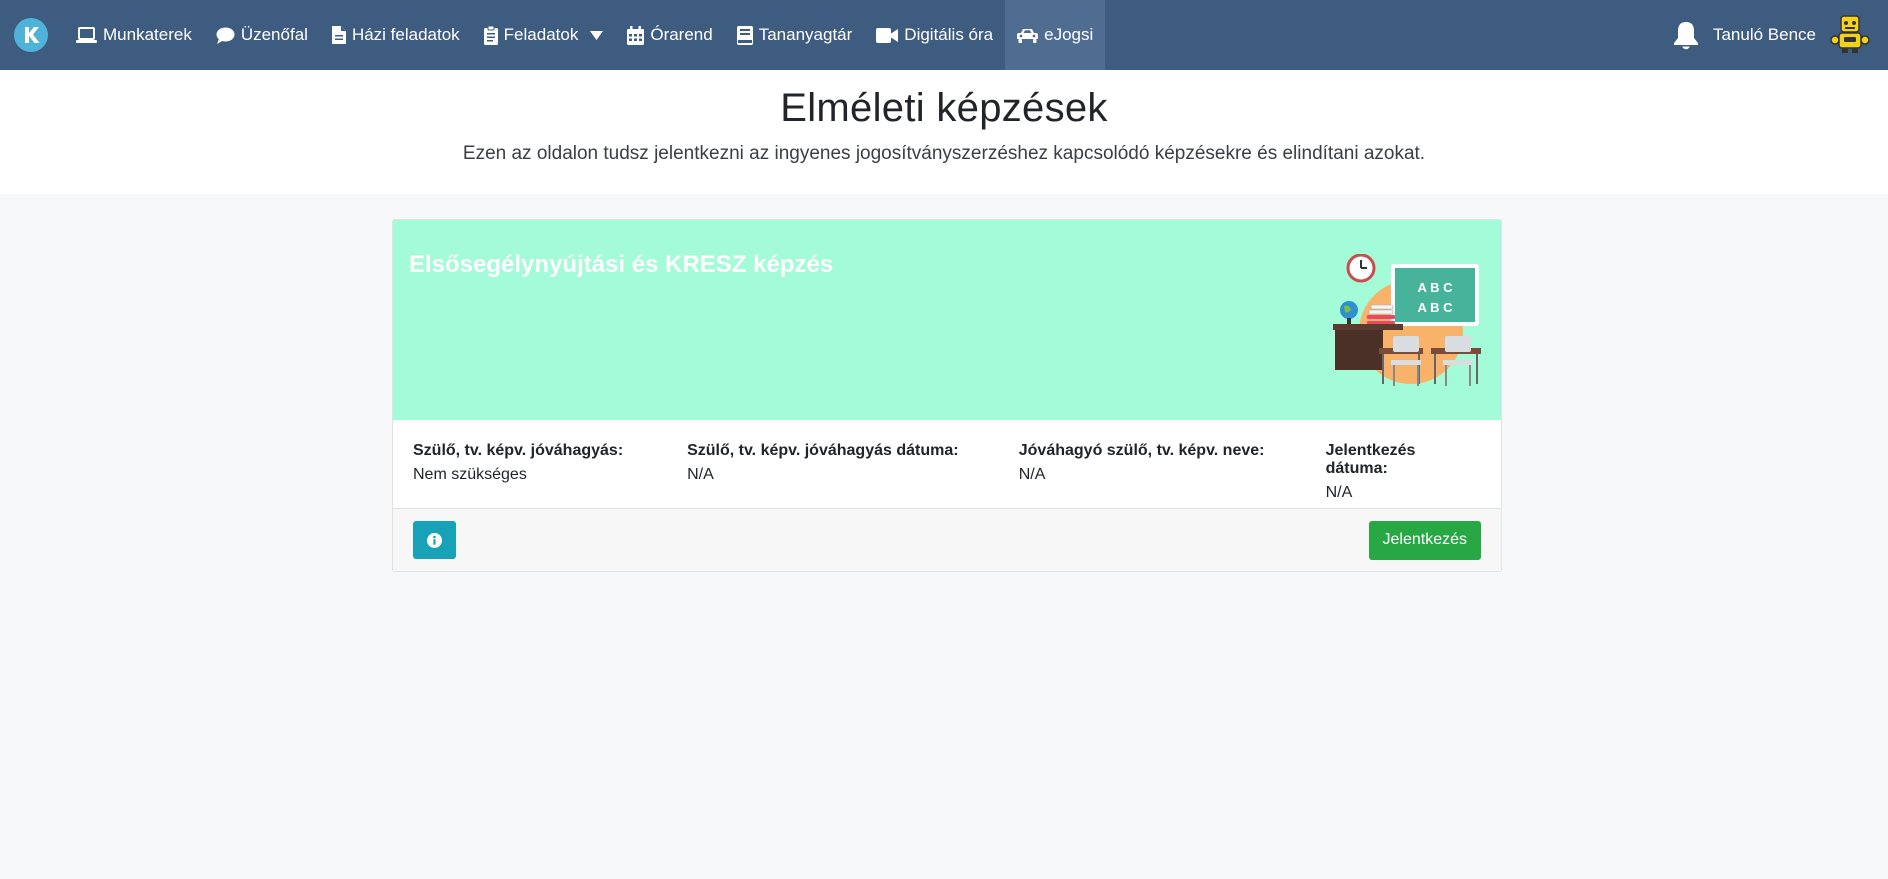 The height and width of the screenshot is (879, 1888). I want to click on car-icon, so click(1028, 35).